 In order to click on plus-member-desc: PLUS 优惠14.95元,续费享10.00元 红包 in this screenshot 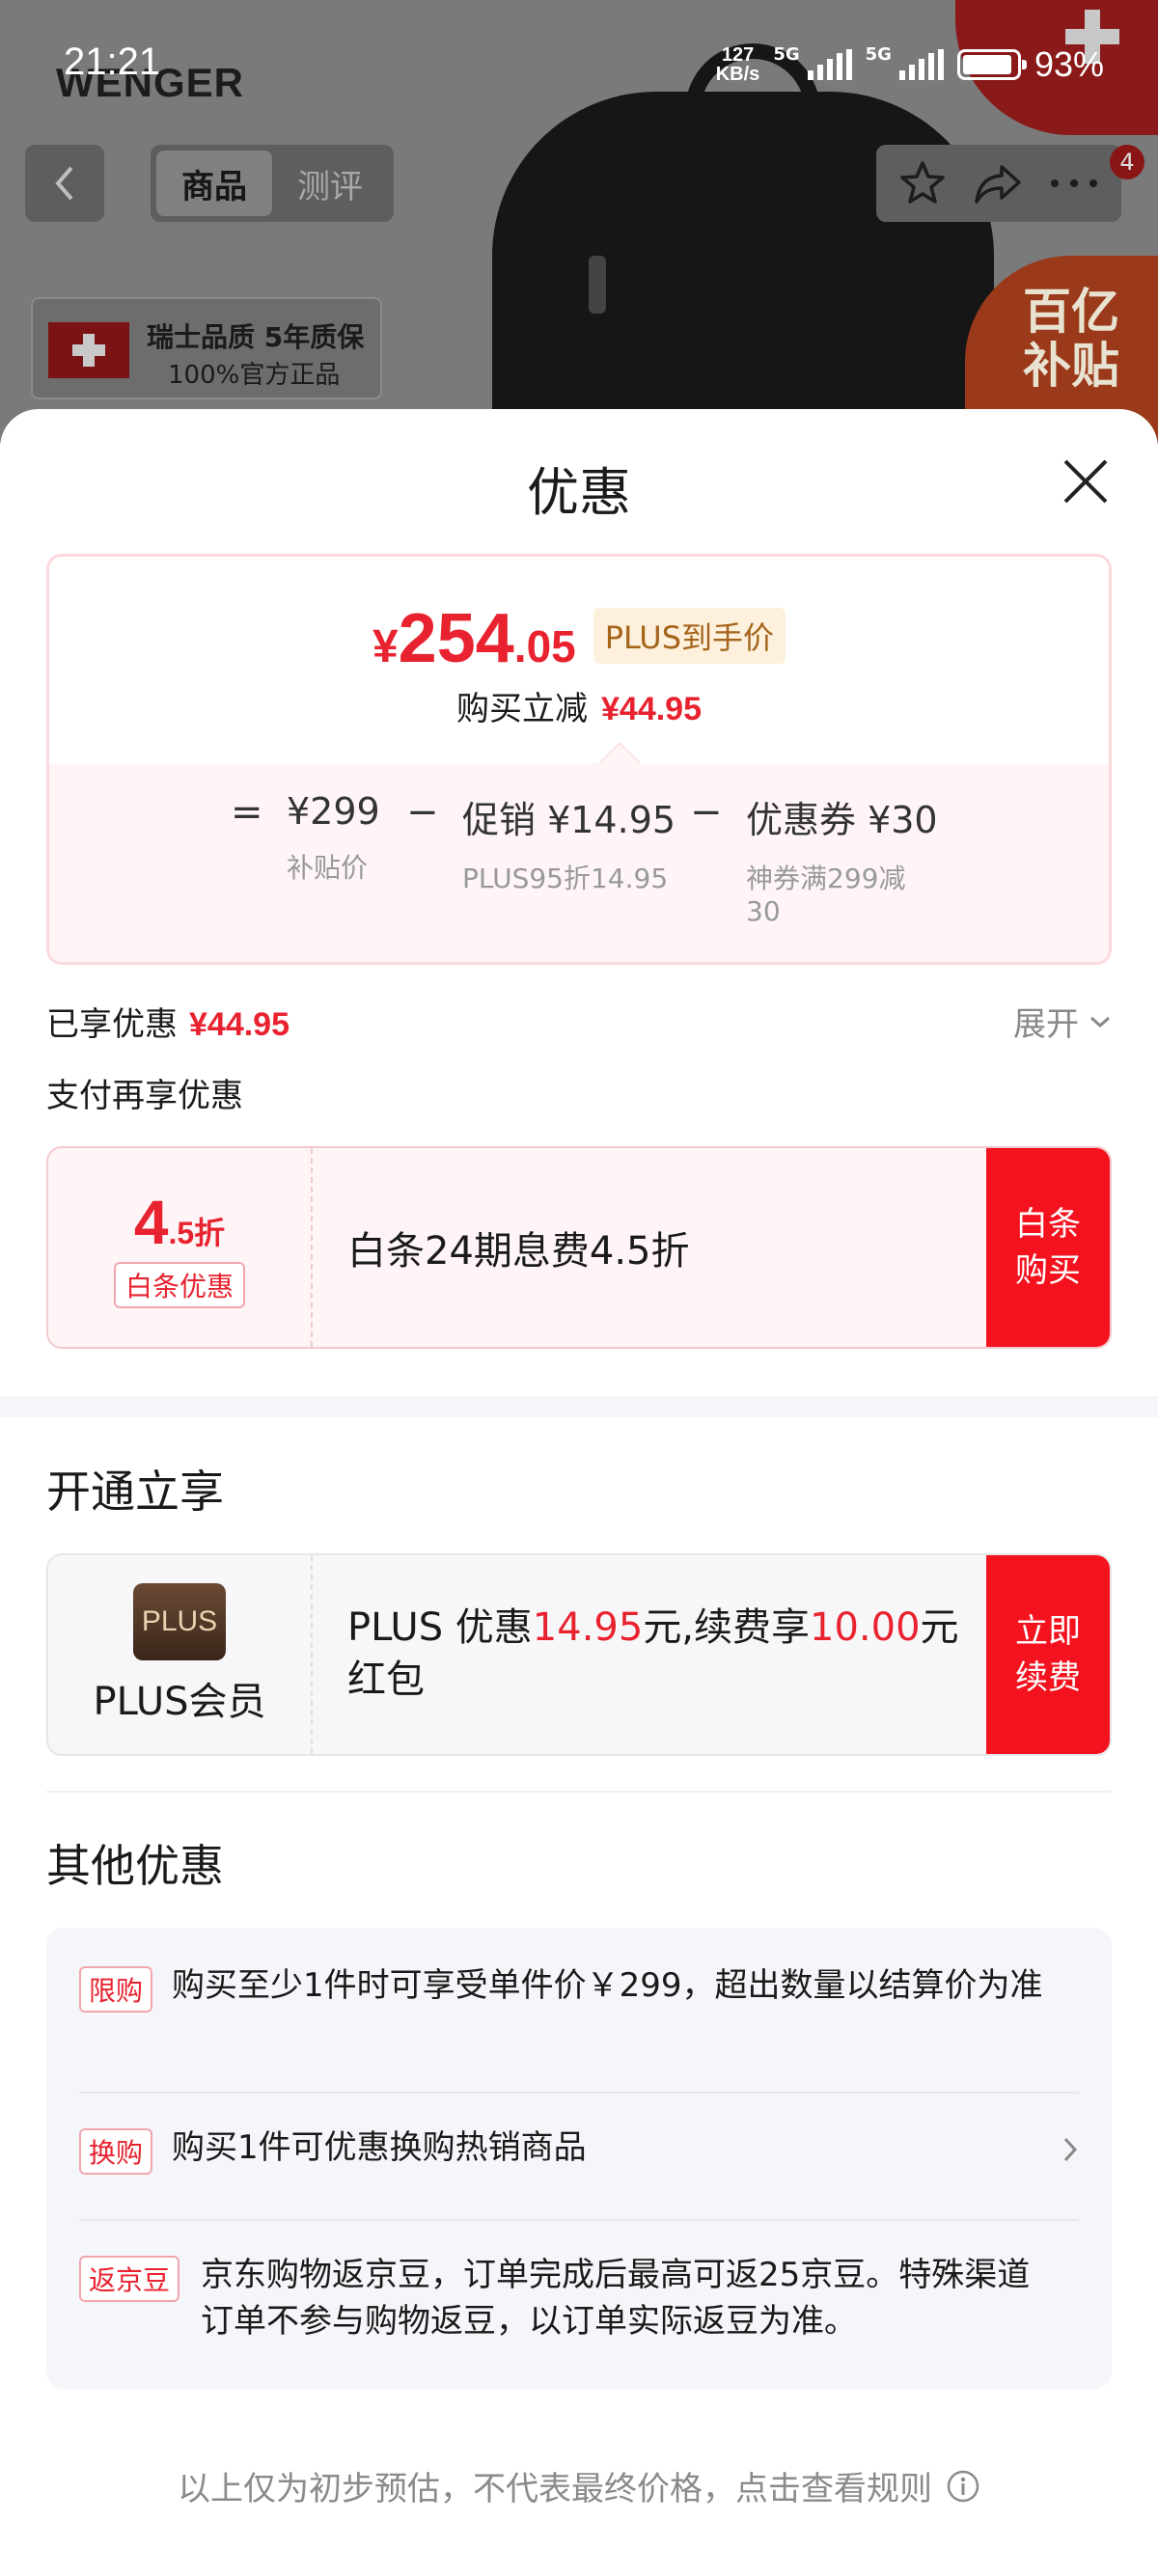, I will do `click(653, 1653)`.